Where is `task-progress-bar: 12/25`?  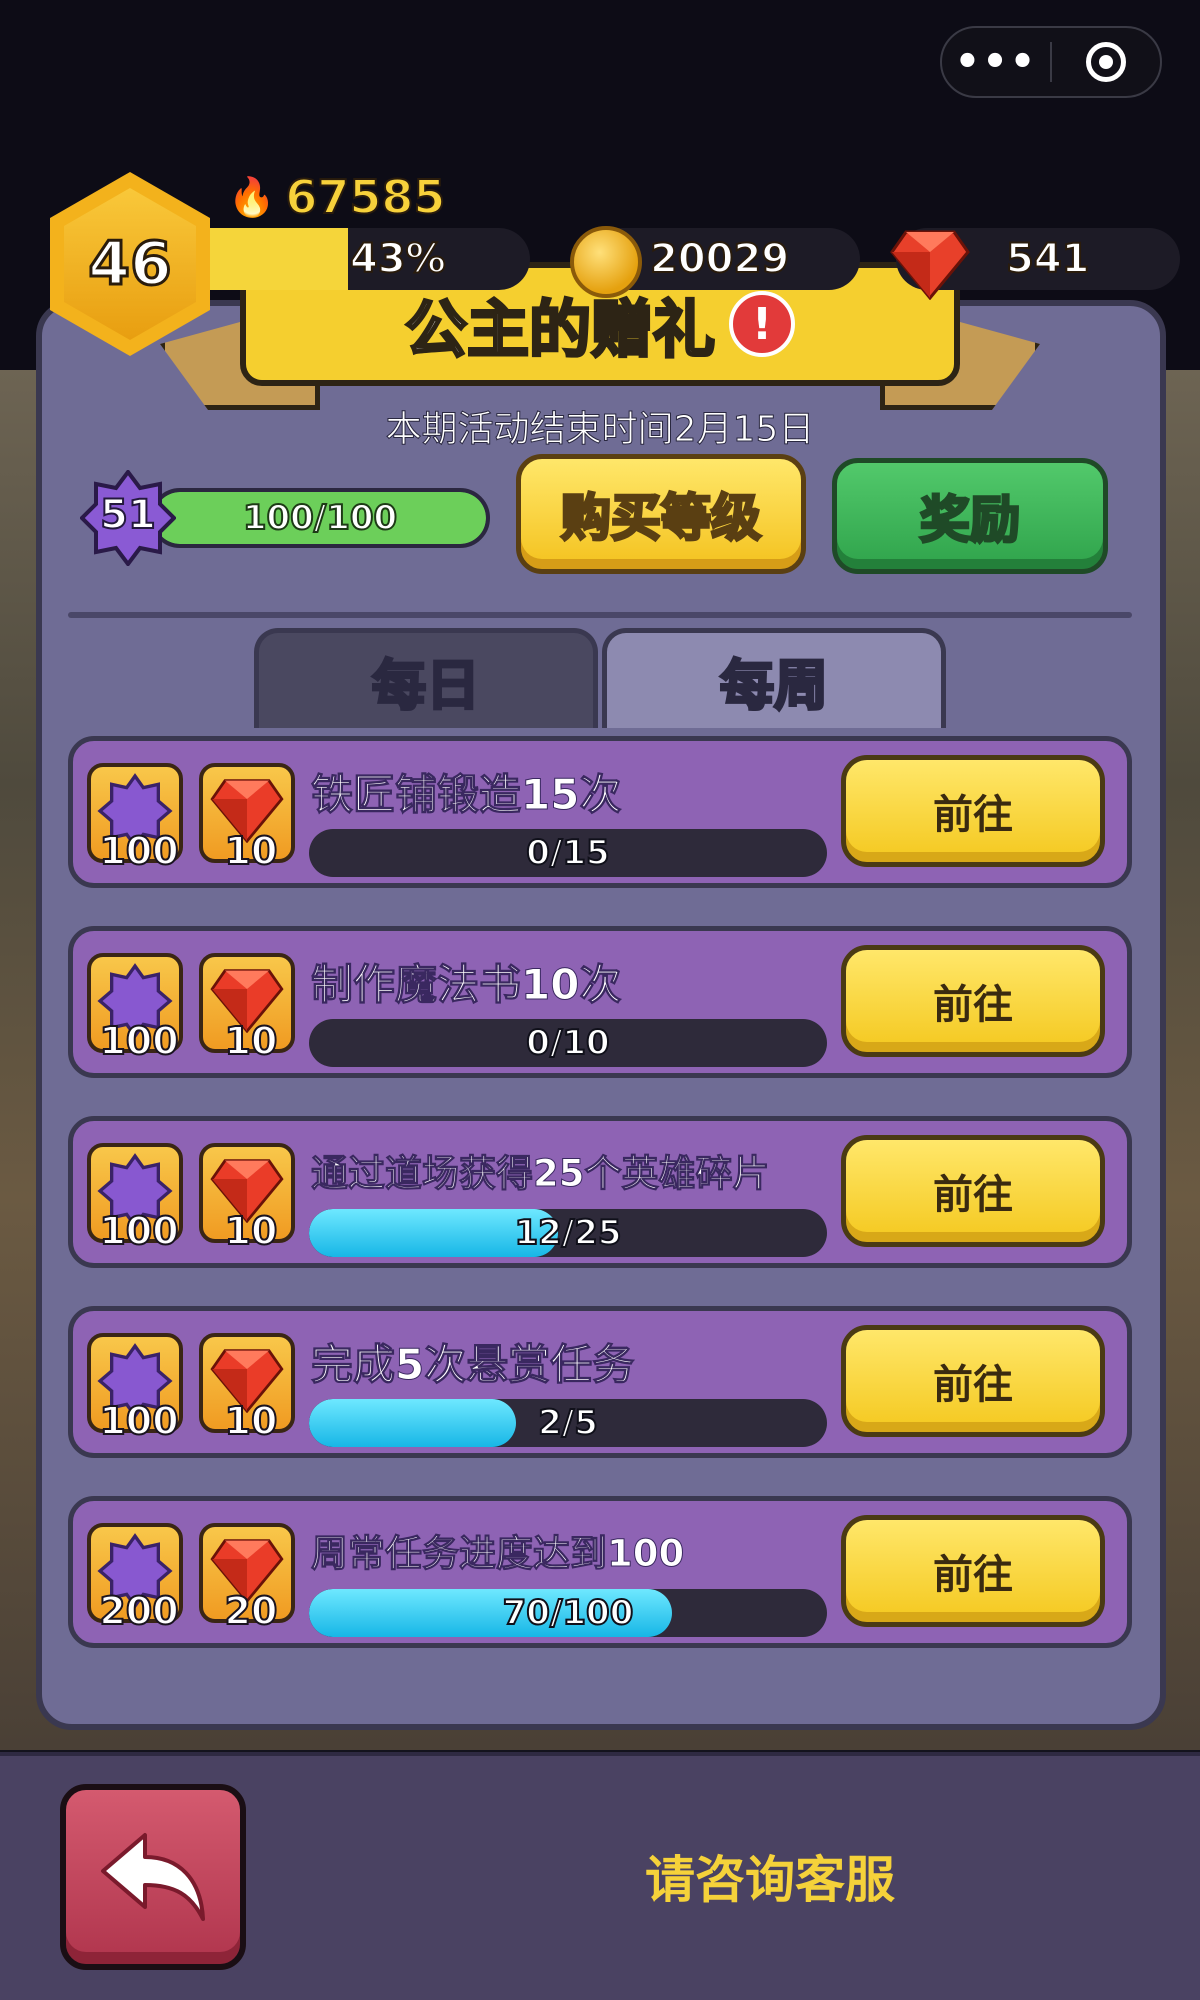 task-progress-bar: 12/25 is located at coordinates (568, 1233).